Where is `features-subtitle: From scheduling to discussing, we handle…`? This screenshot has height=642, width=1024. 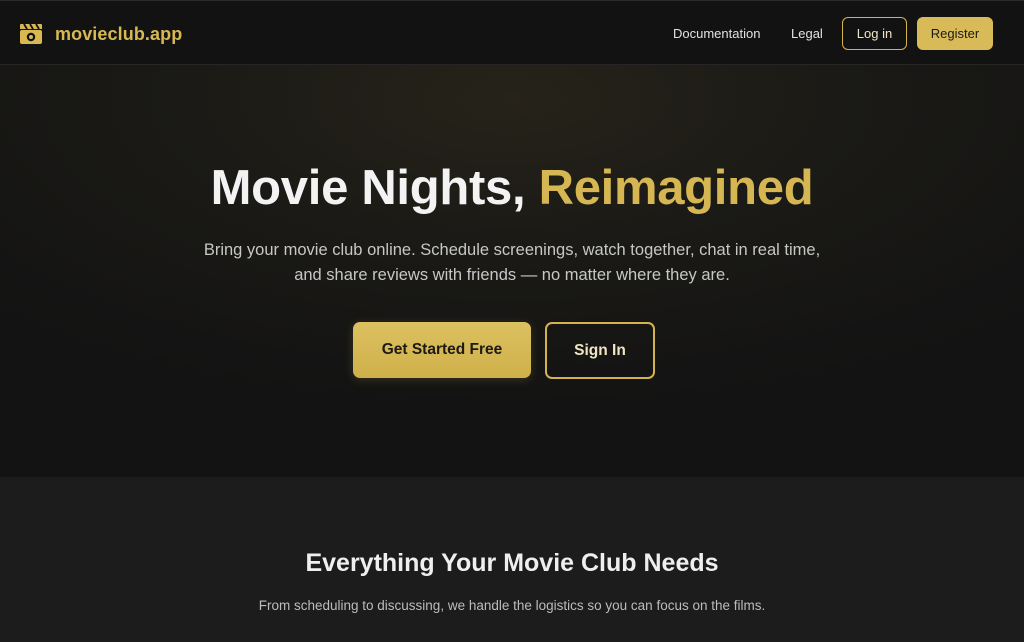 features-subtitle: From scheduling to discussing, we handle… is located at coordinates (512, 605).